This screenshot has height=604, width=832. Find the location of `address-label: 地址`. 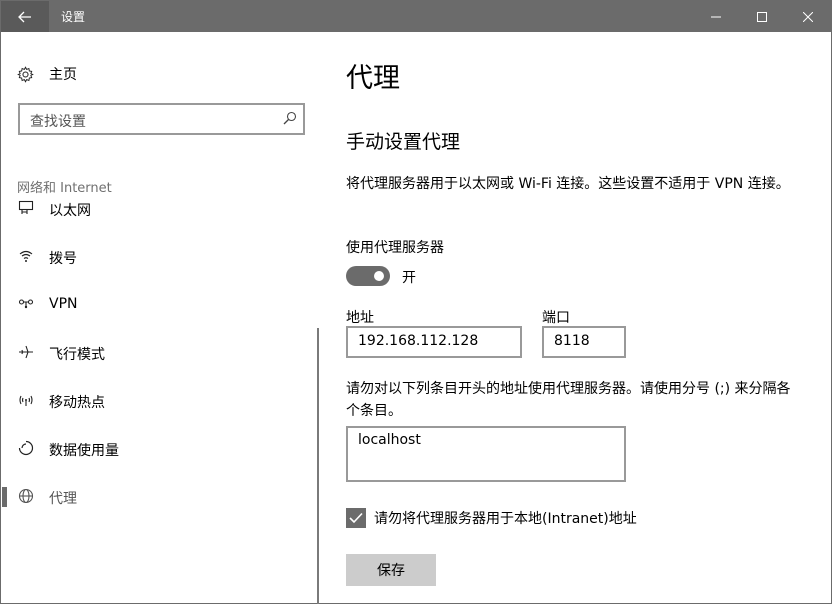

address-label: 地址 is located at coordinates (360, 318).